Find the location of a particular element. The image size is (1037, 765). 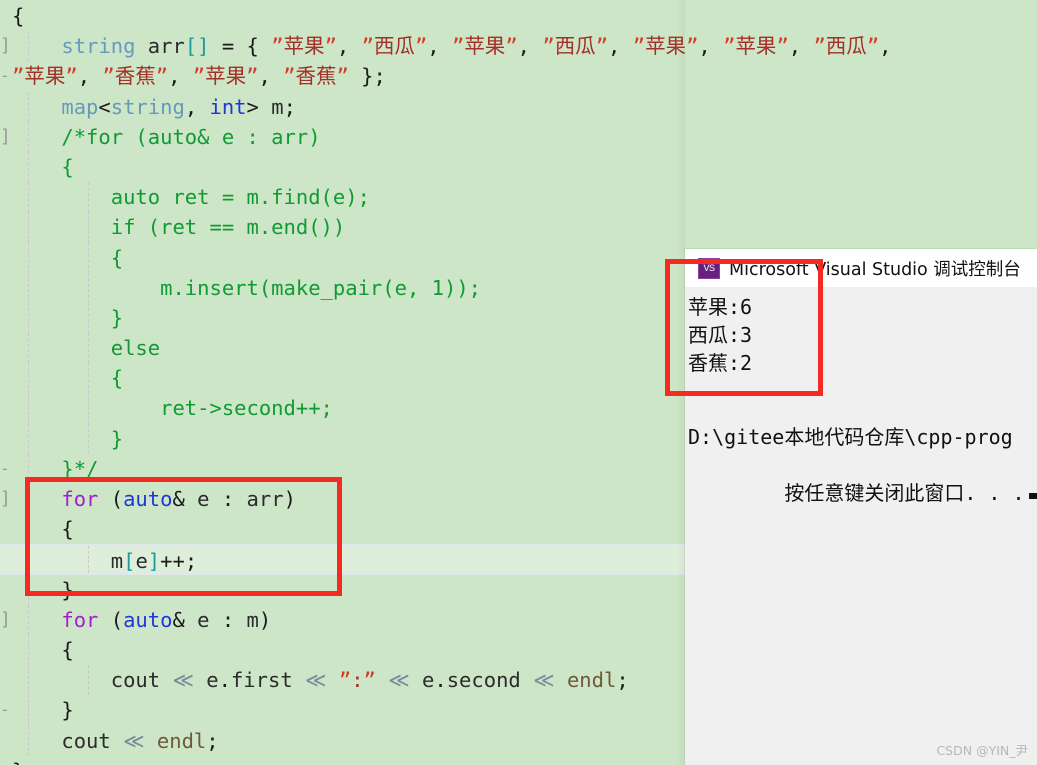

code-line-text: /*for (auto& e : arr) is located at coordinates (166, 136).